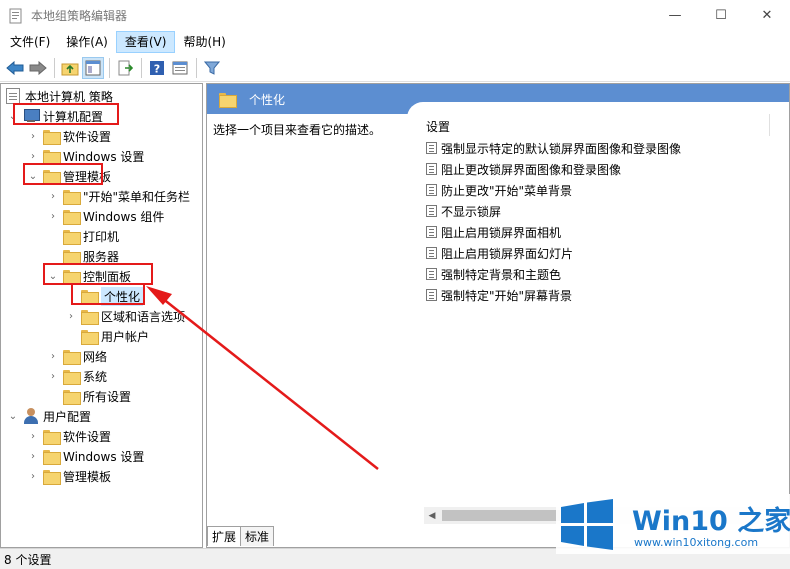 This screenshot has height=569, width=790. I want to click on export-list-button, so click(125, 68).